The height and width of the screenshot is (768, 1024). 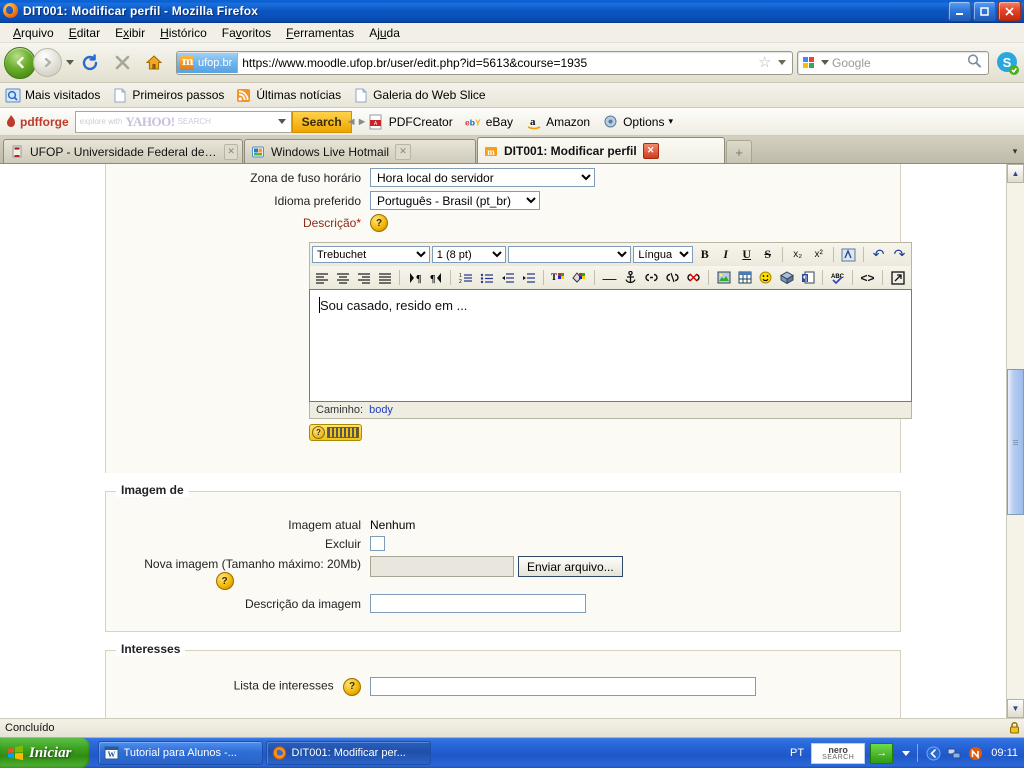 What do you see at coordinates (558, 278) in the screenshot?
I see `text-color-button: T` at bounding box center [558, 278].